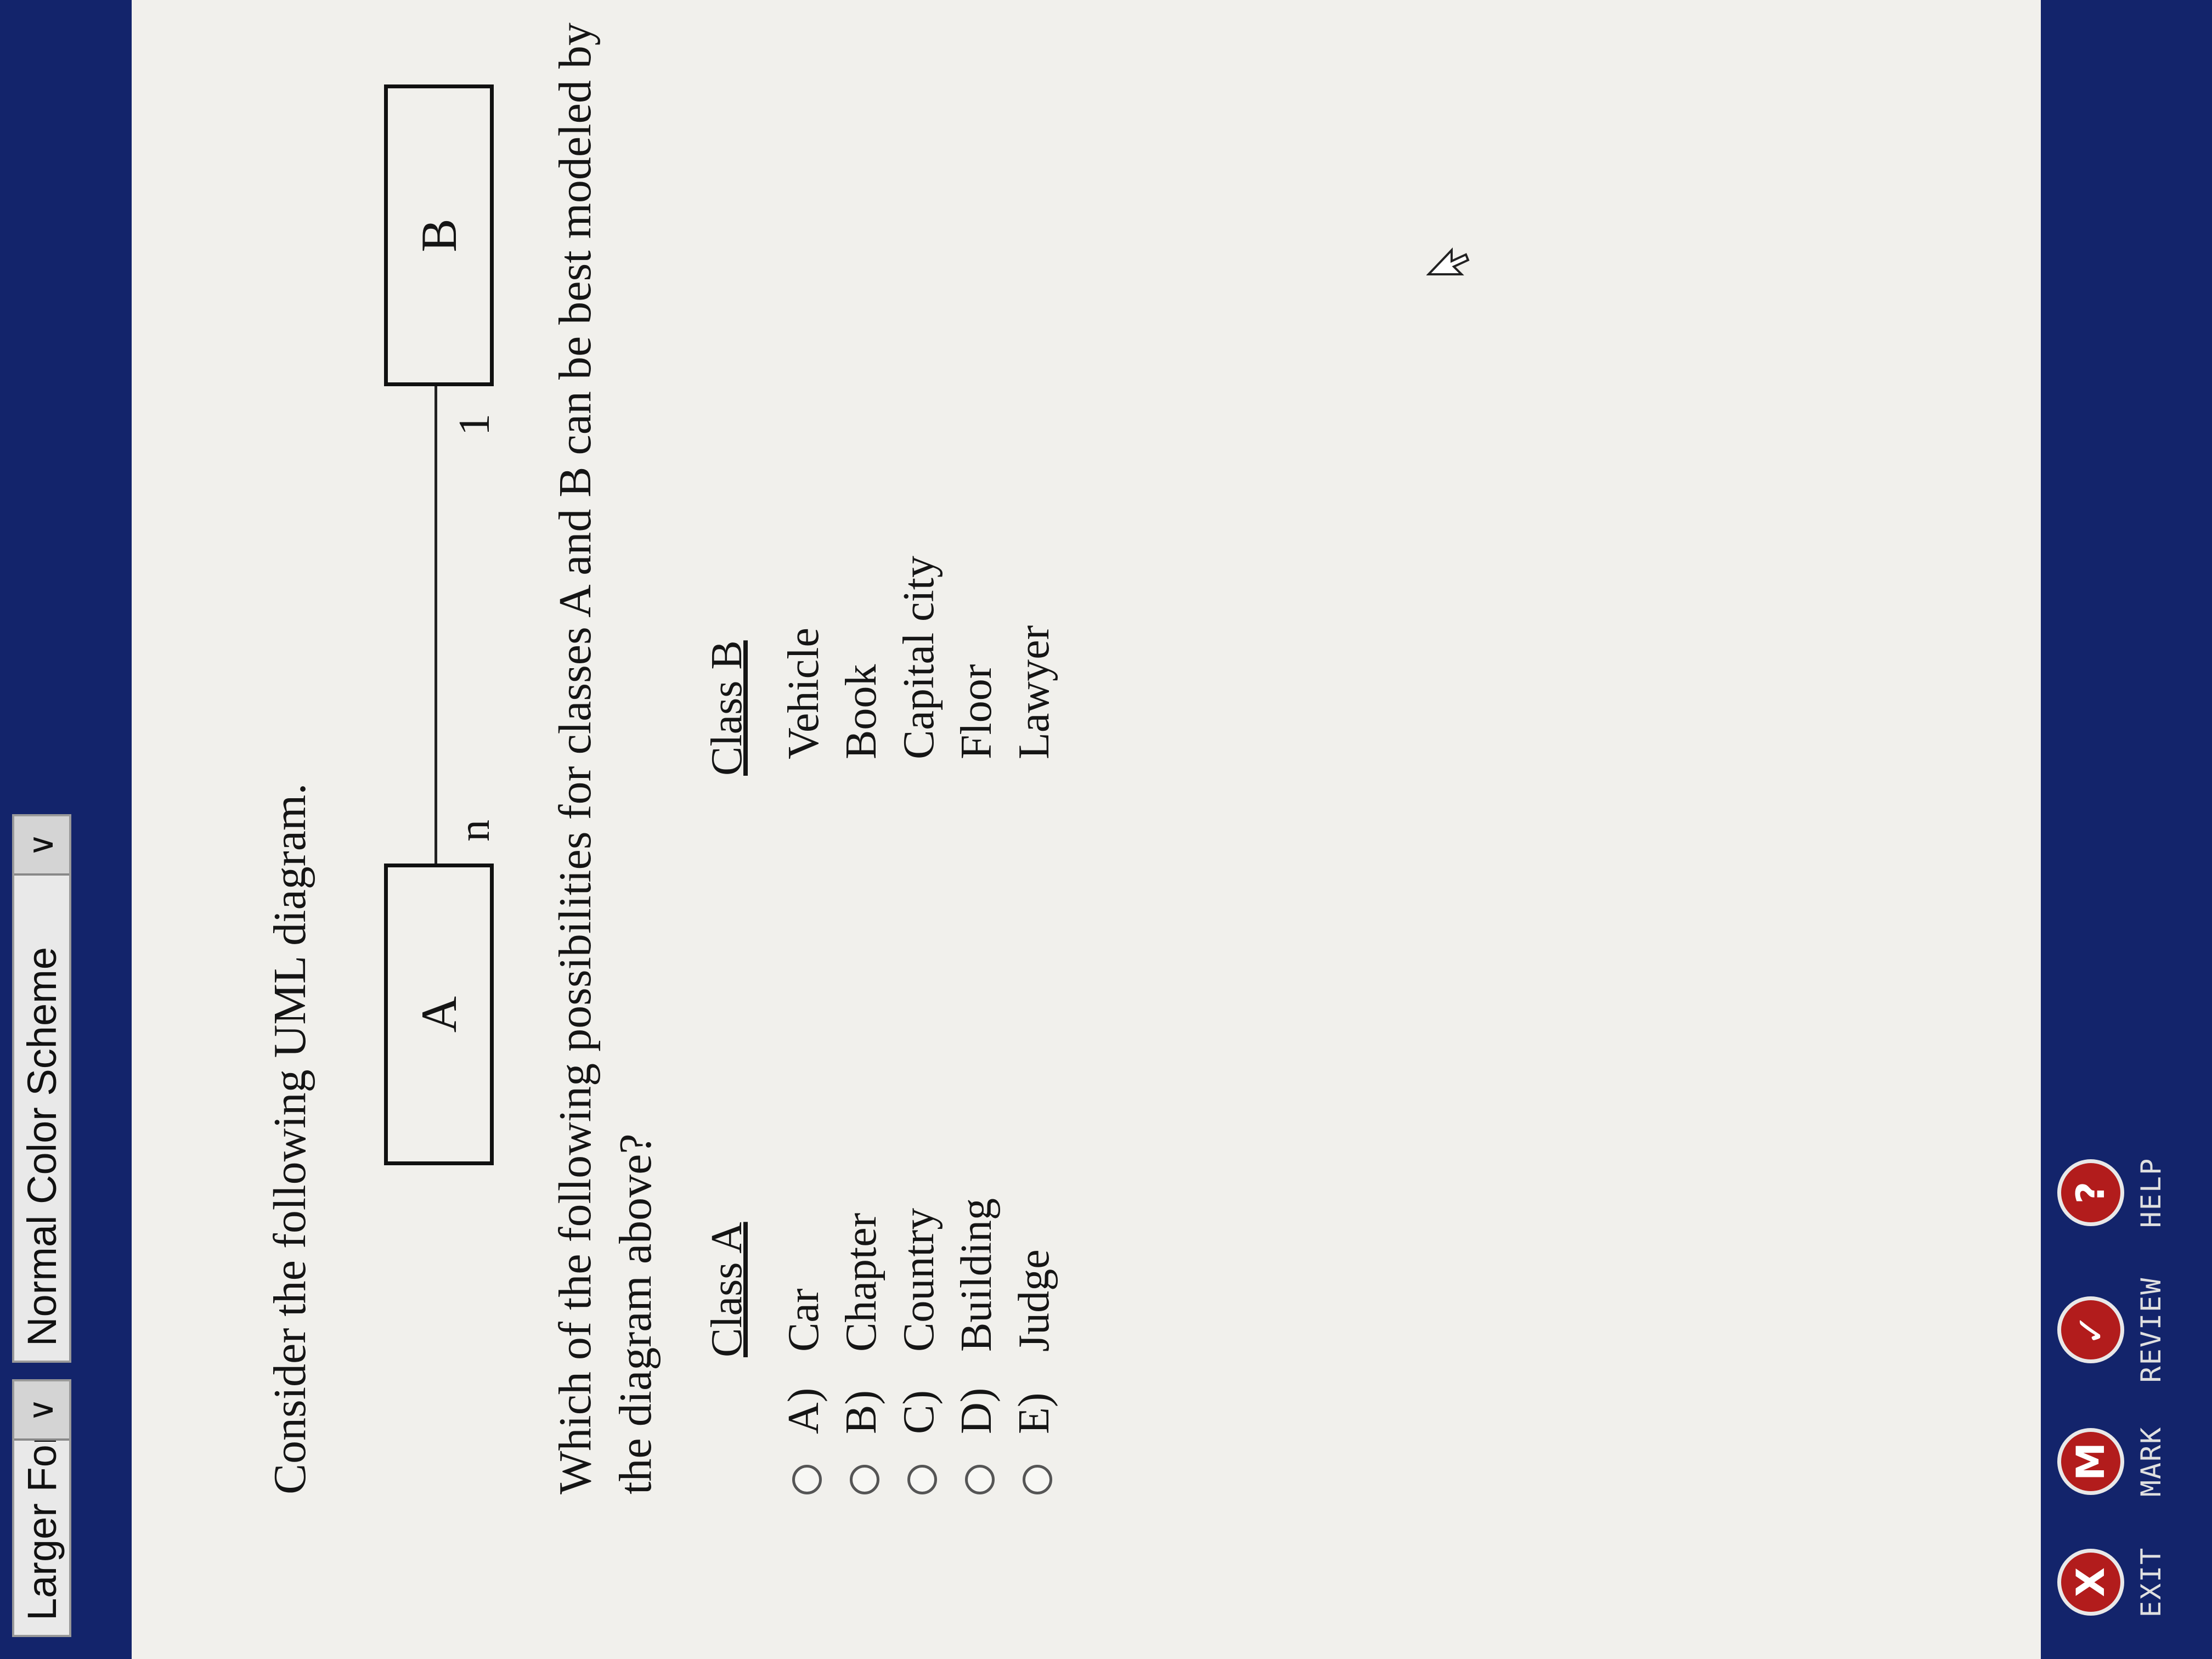 The width and height of the screenshot is (2212, 1659). I want to click on column-header-class-a: Class A, so click(727, 1290).